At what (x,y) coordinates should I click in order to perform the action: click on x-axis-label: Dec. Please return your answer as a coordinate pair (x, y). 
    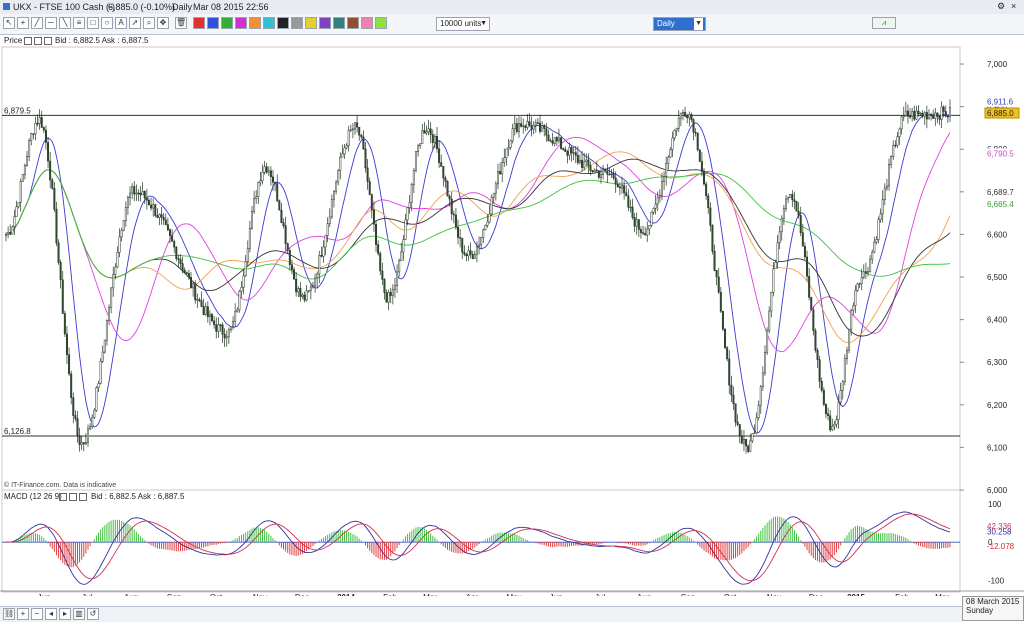
    Looking at the image, I should click on (302, 594).